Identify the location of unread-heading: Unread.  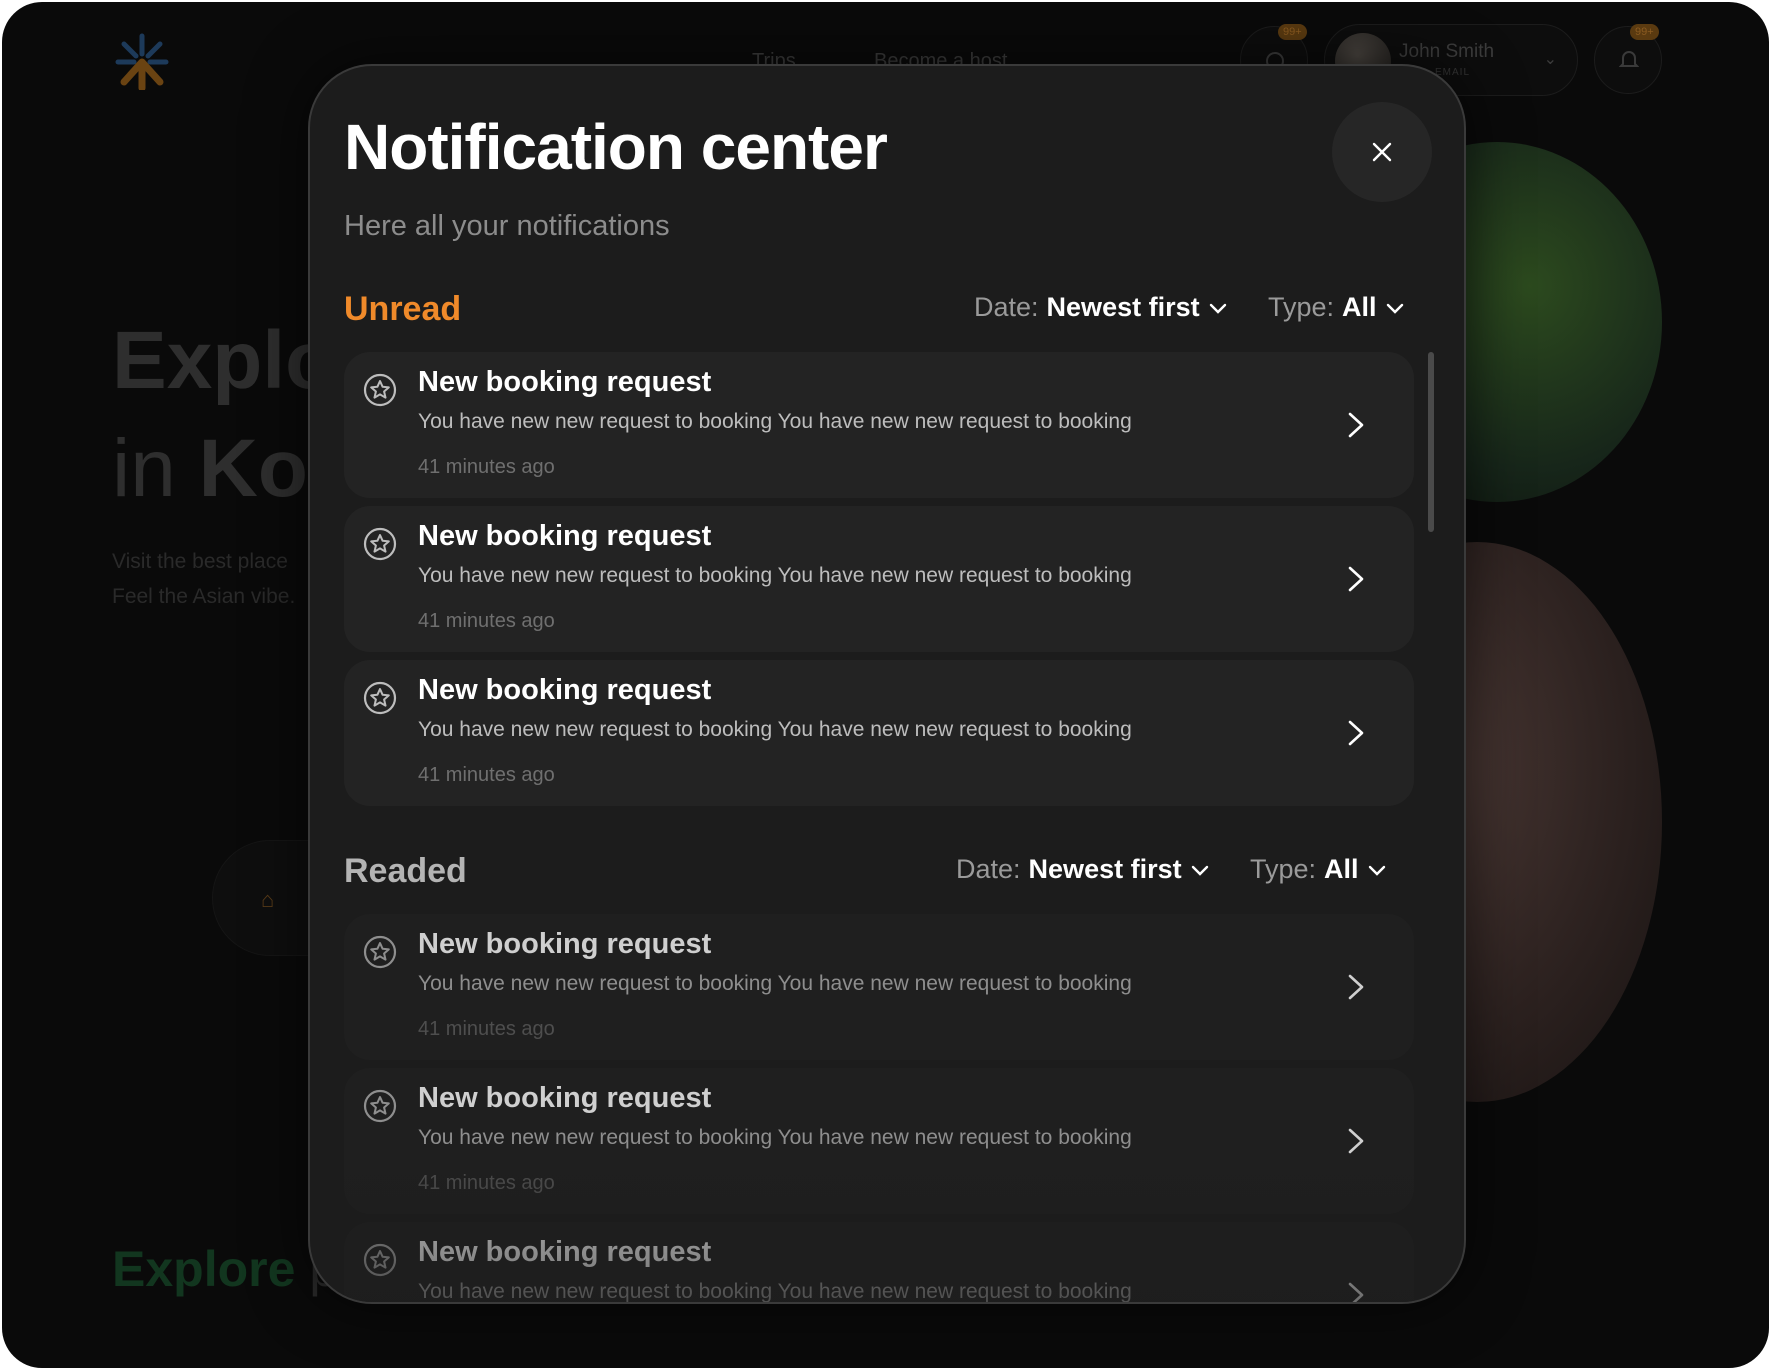
(403, 309).